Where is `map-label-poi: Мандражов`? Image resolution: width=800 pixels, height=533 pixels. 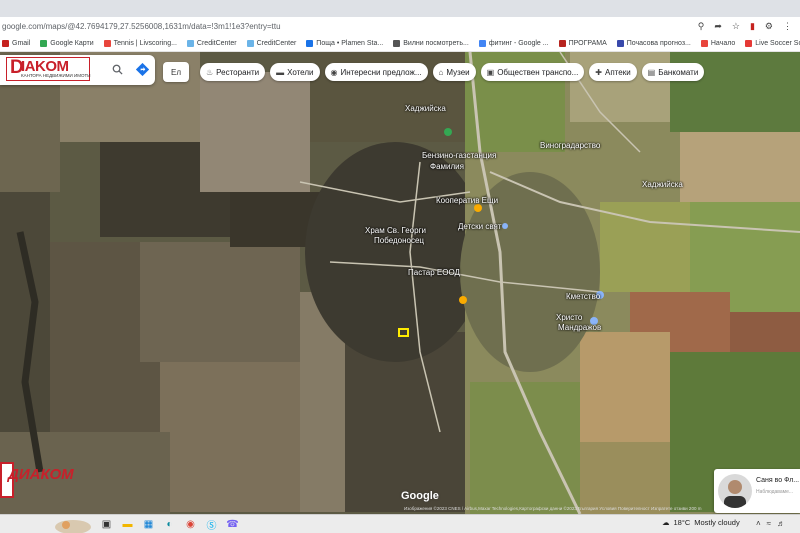 map-label-poi: Мандражов is located at coordinates (579, 327).